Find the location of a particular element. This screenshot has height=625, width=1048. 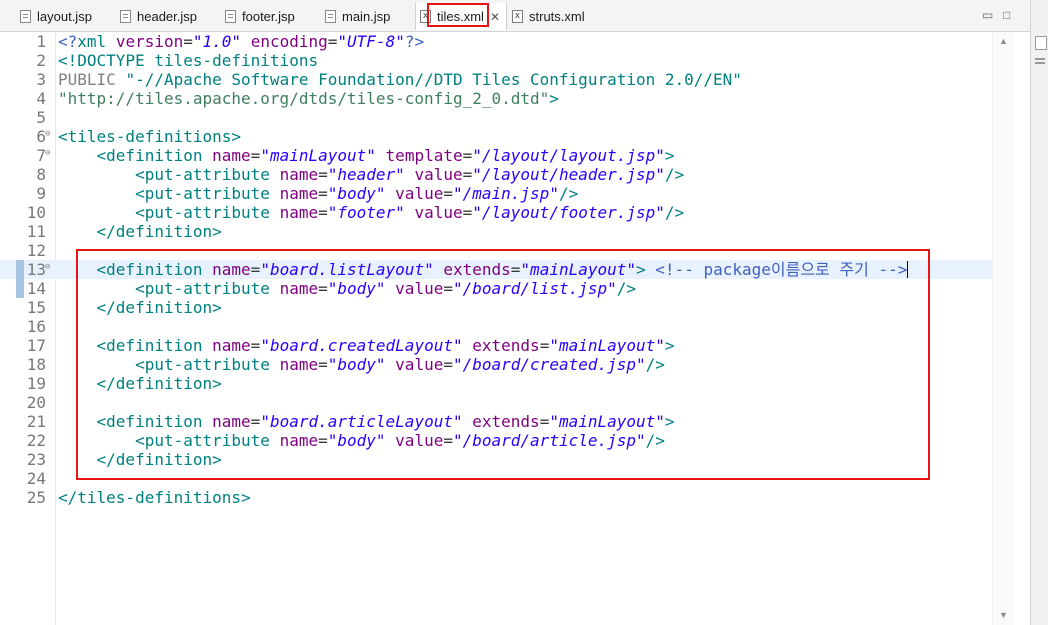

scroll-down-icon: ▼ is located at coordinates (1003, 615).